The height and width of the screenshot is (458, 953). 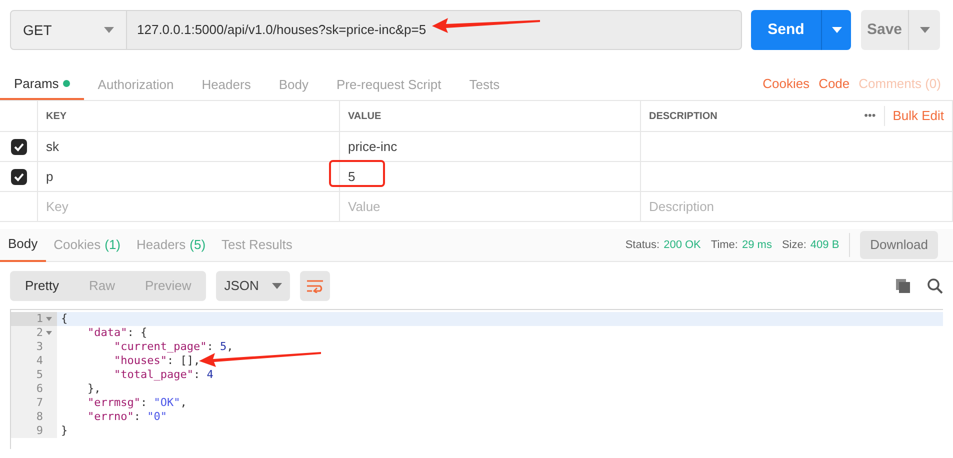 I want to click on input-field: Value, so click(x=490, y=206).